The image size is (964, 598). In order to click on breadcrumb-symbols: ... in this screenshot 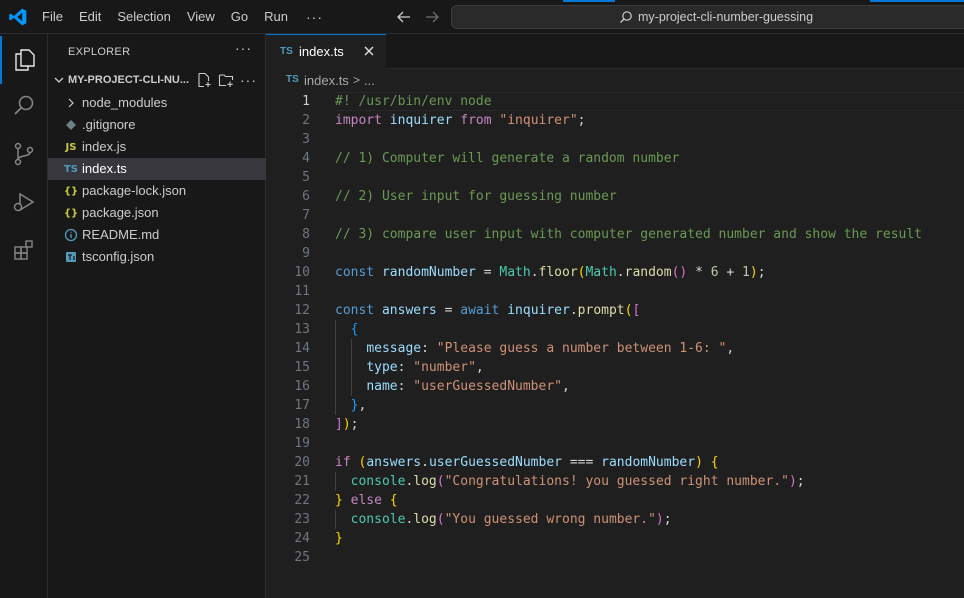, I will do `click(369, 80)`.